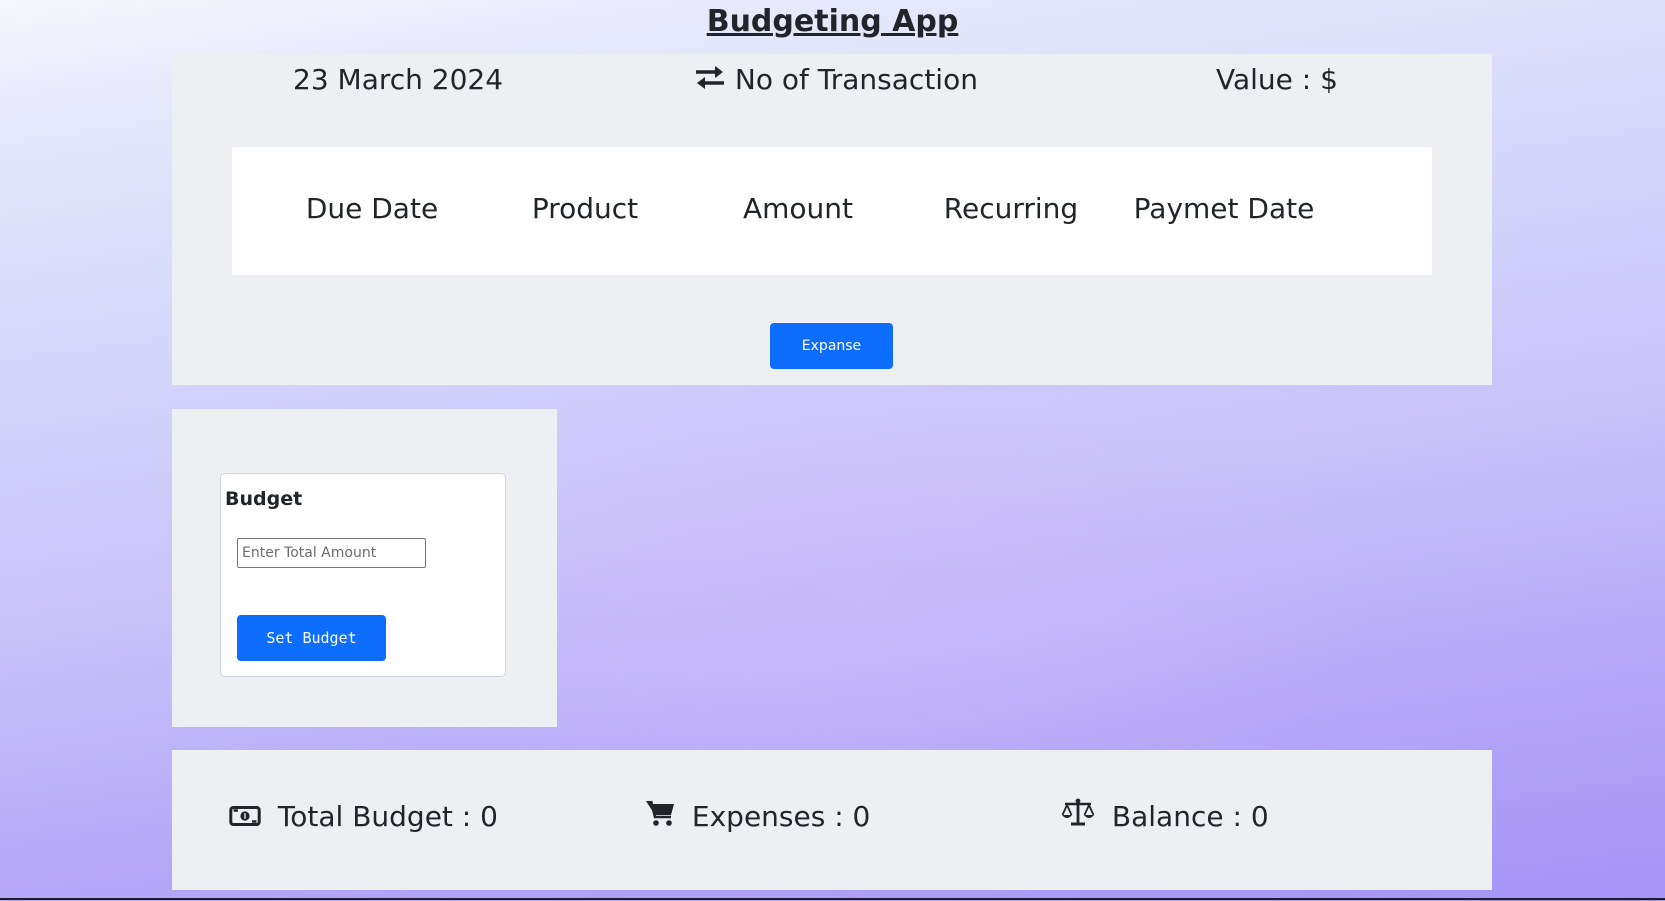 The image size is (1665, 901). I want to click on expanse-button: Expanse, so click(831, 346).